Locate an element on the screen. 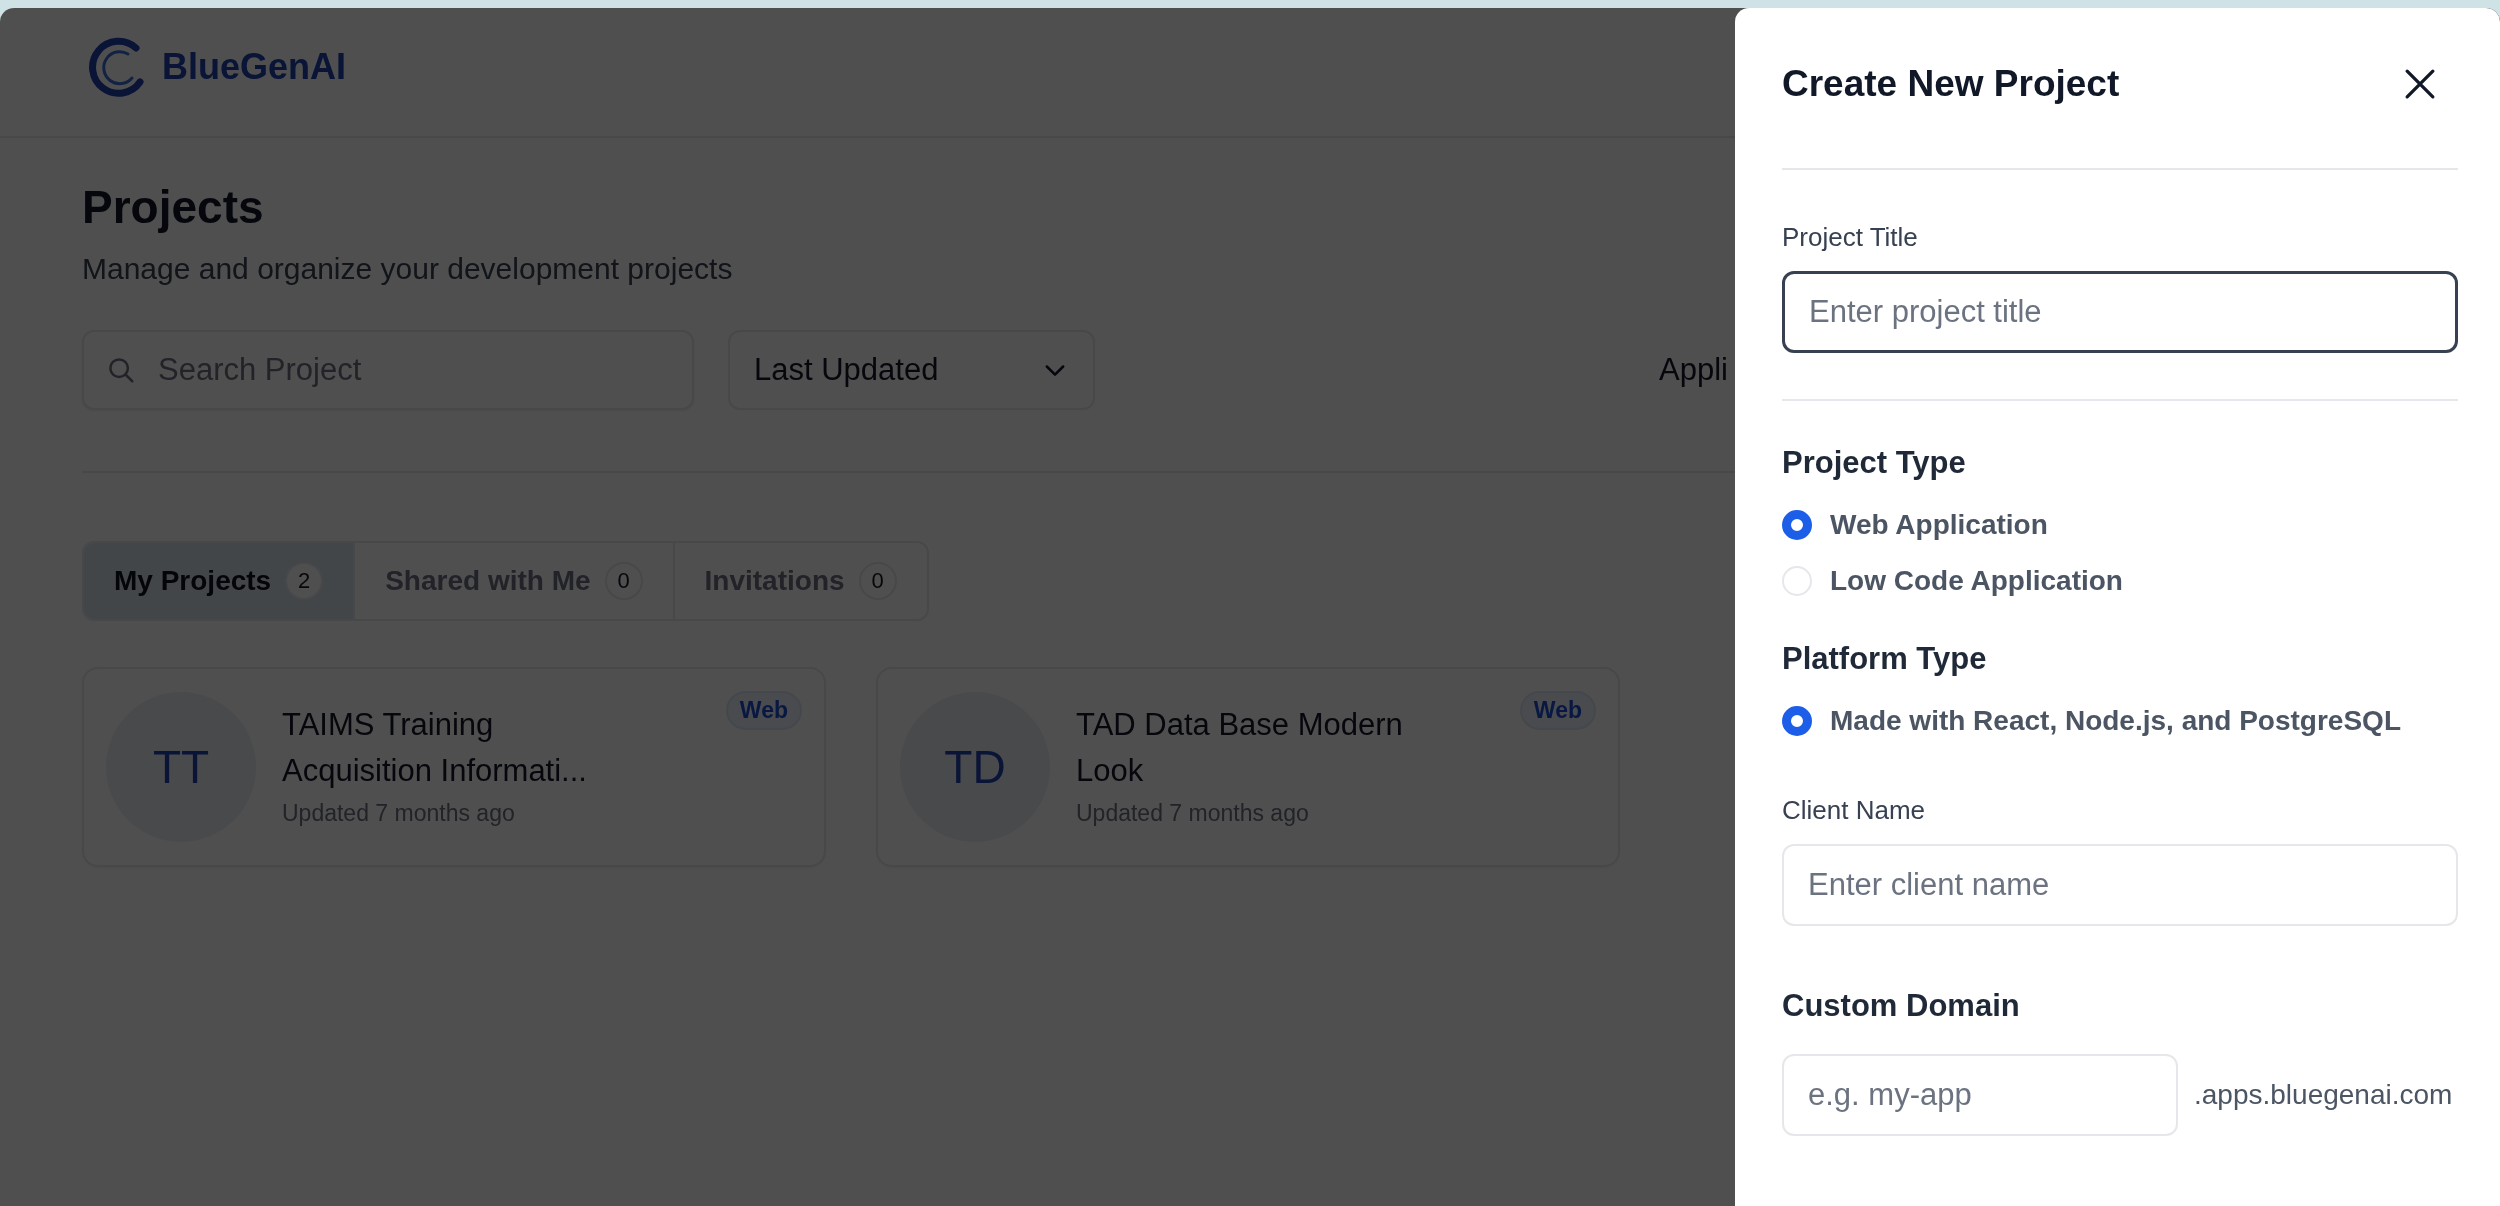 This screenshot has width=2500, height=1206. section-heading: Project Type is located at coordinates (1874, 463).